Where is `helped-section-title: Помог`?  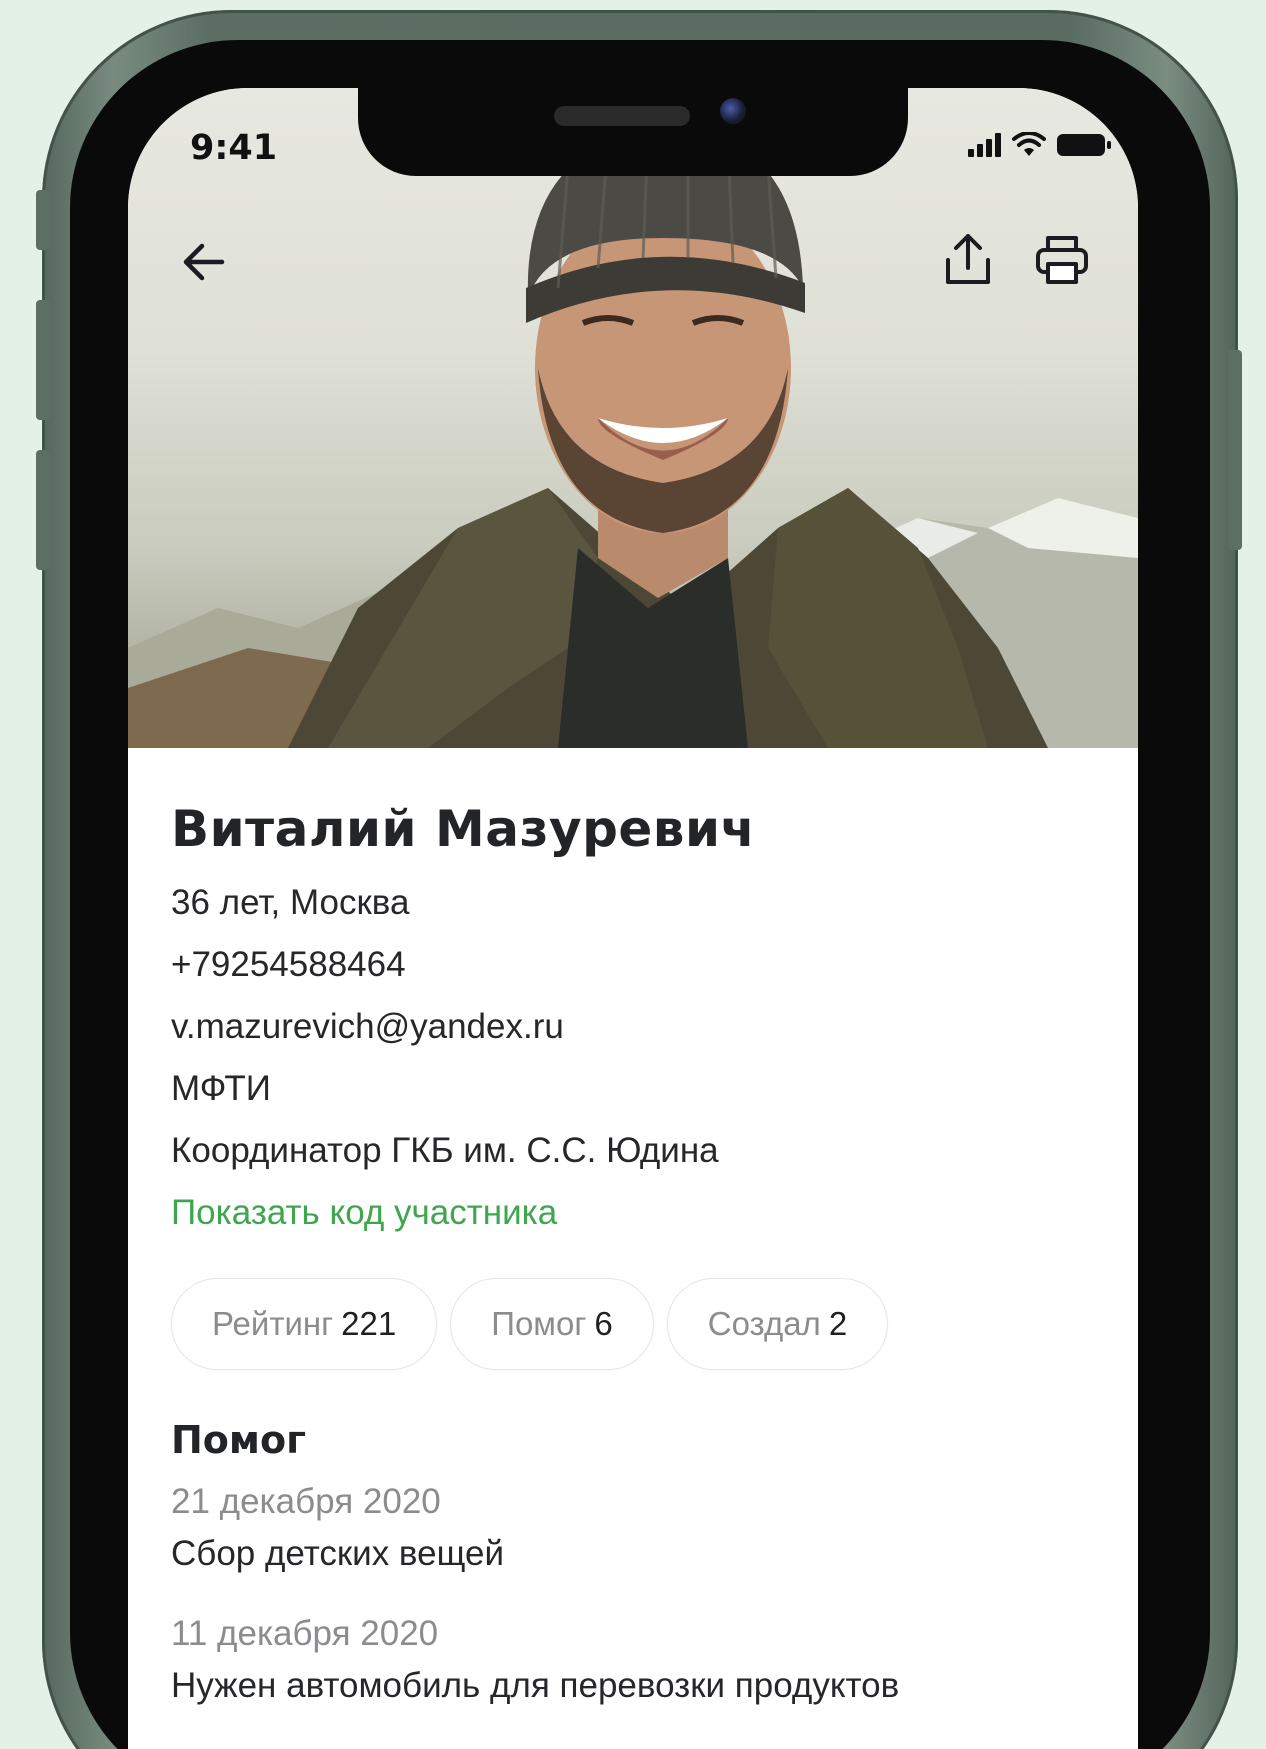 helped-section-title: Помог is located at coordinates (238, 1440).